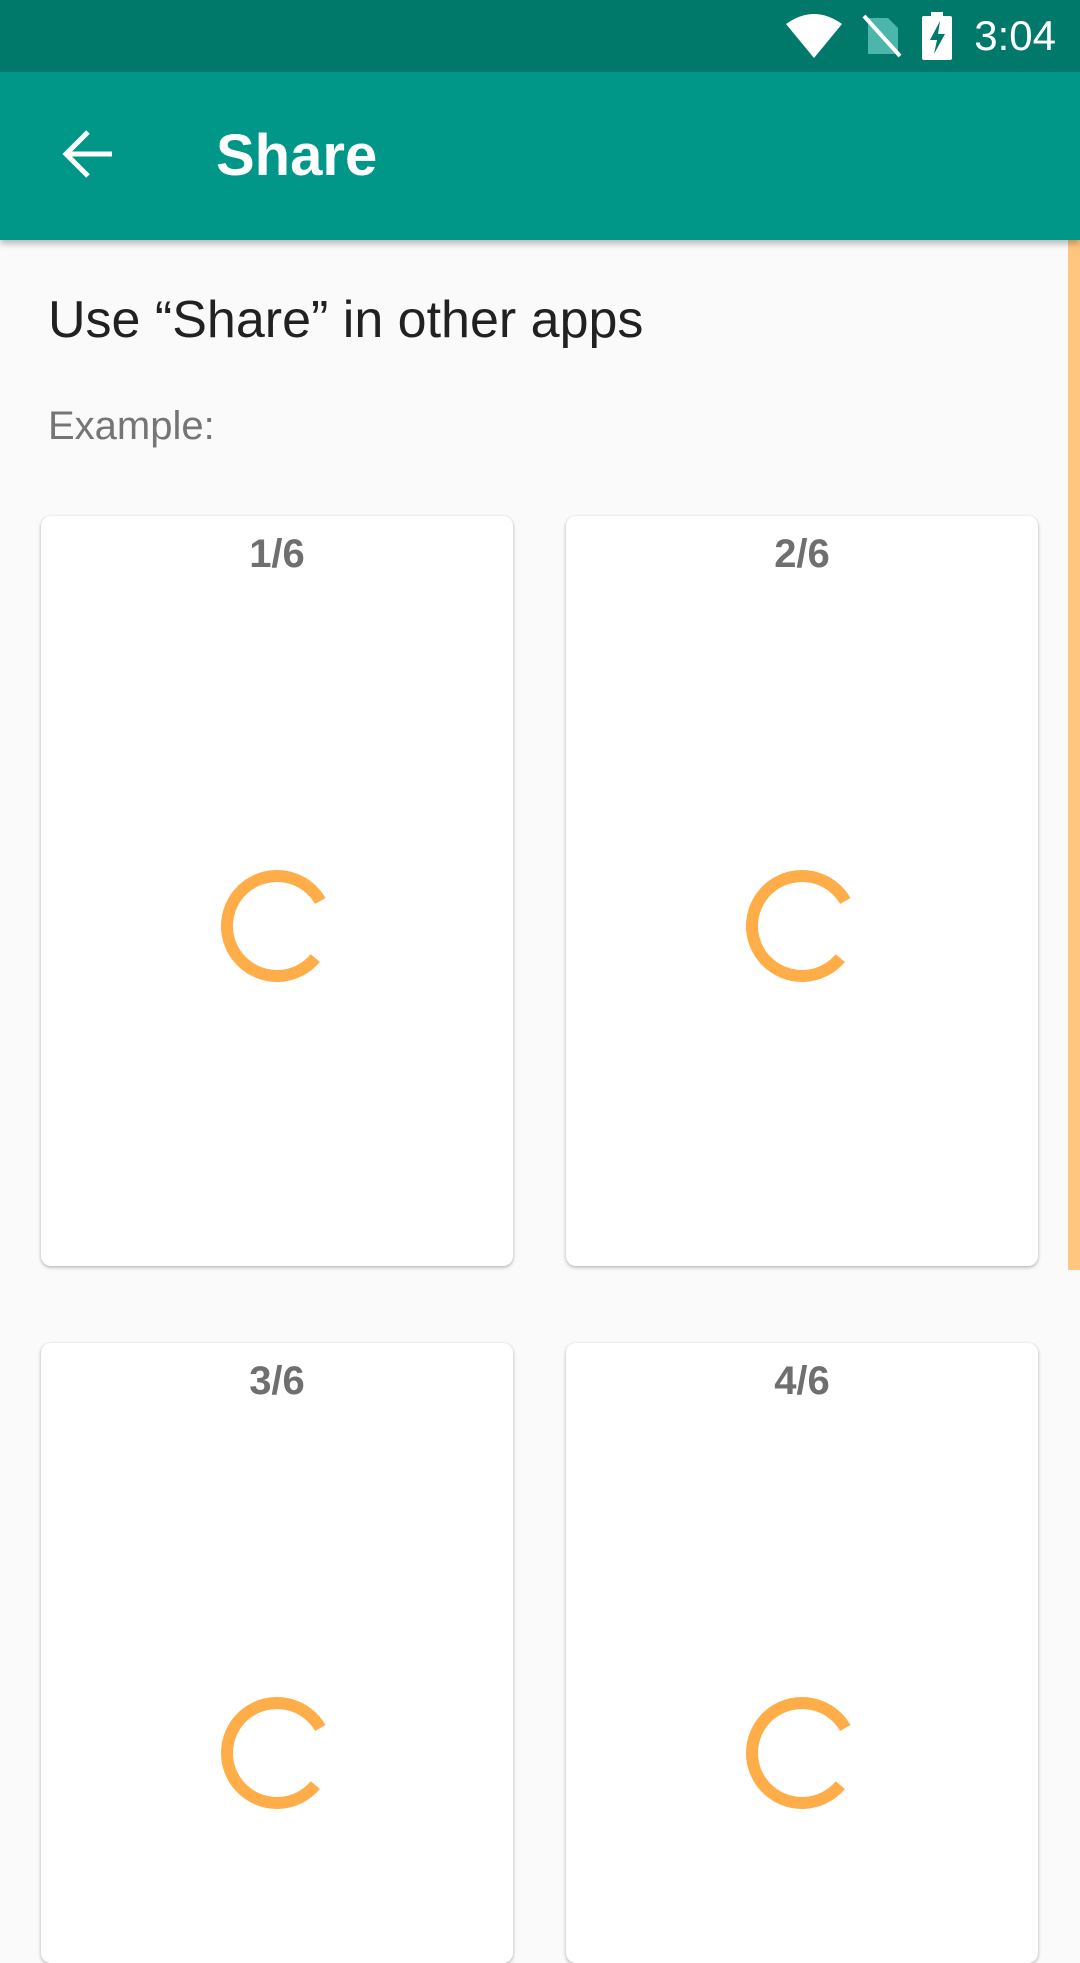 This screenshot has height=1963, width=1080. Describe the element at coordinates (540, 36) in the screenshot. I see `status-bar: 3:04` at that location.